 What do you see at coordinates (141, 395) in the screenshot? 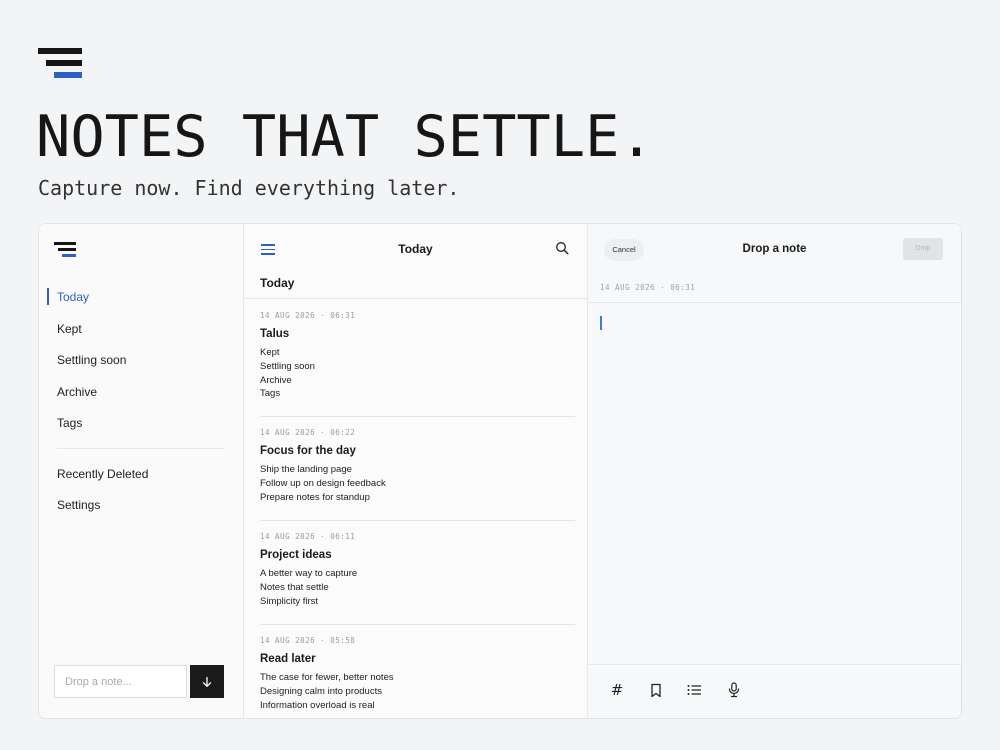
I see `sidebar-item-archive: Archive` at bounding box center [141, 395].